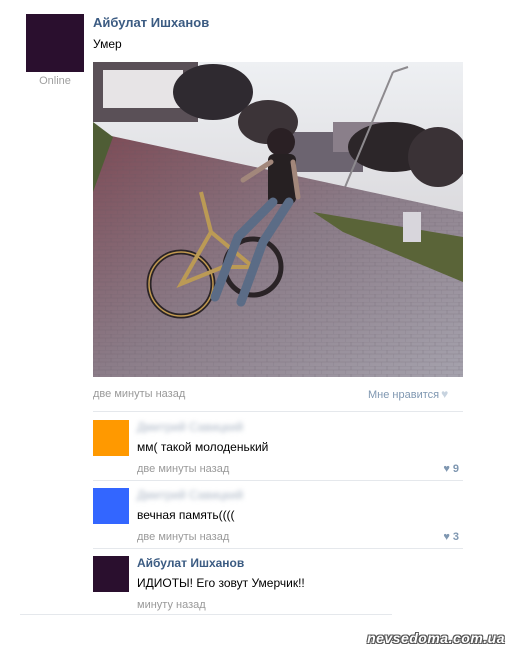 This screenshot has height=654, width=511. Describe the element at coordinates (190, 563) in the screenshot. I see `comment-author-name: Айбулат Ишханов` at that location.